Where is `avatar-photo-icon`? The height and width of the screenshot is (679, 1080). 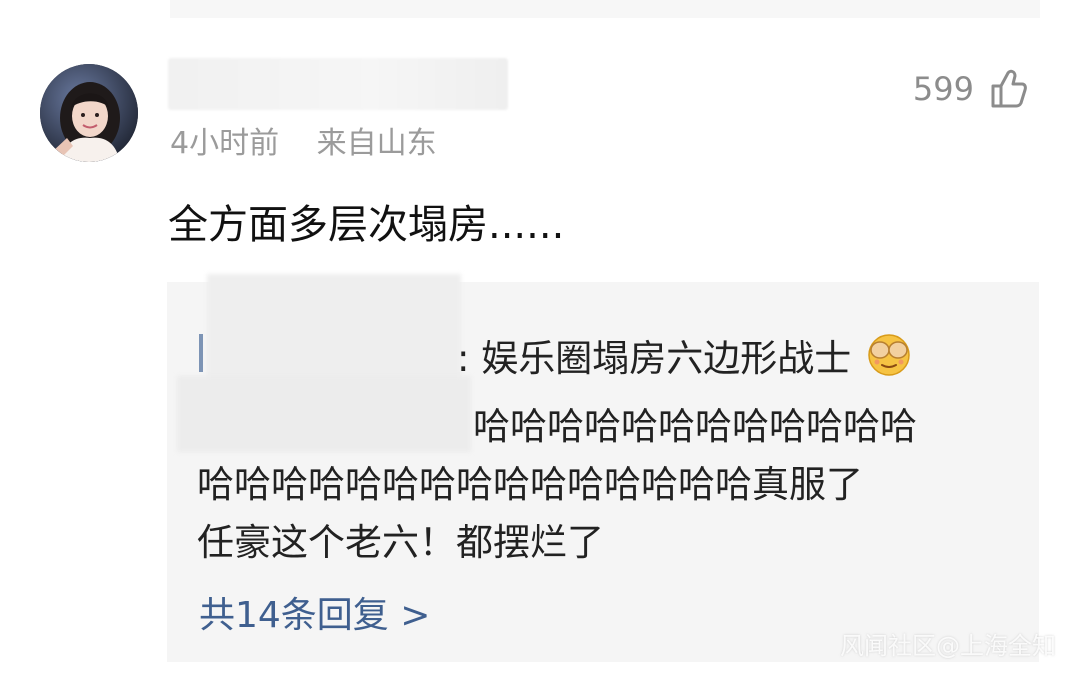
avatar-photo-icon is located at coordinates (89, 113).